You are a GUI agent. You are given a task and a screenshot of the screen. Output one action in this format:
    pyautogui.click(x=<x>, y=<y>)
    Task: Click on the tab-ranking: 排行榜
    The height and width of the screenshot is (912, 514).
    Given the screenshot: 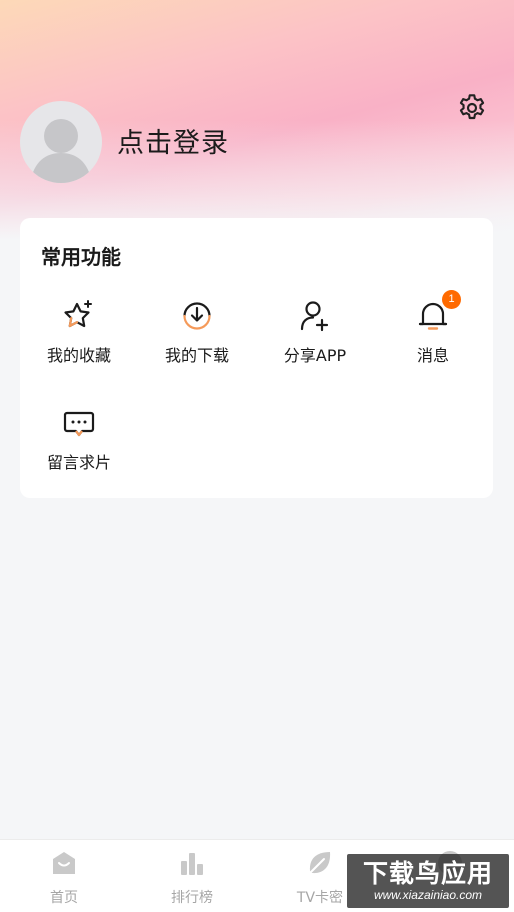 What is the action you would take?
    pyautogui.click(x=192, y=878)
    